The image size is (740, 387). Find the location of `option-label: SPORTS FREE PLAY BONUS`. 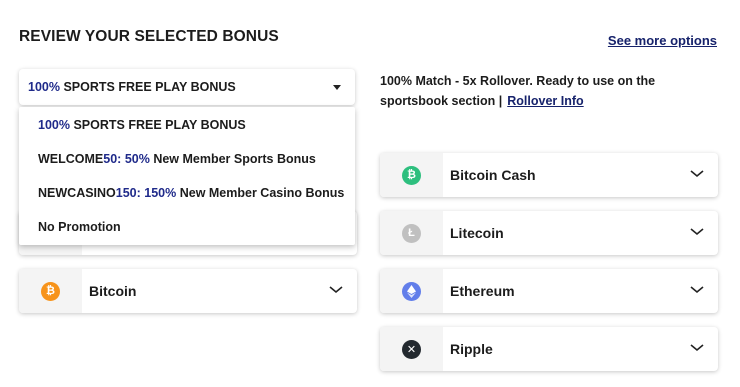

option-label: SPORTS FREE PLAY BONUS is located at coordinates (157, 125).